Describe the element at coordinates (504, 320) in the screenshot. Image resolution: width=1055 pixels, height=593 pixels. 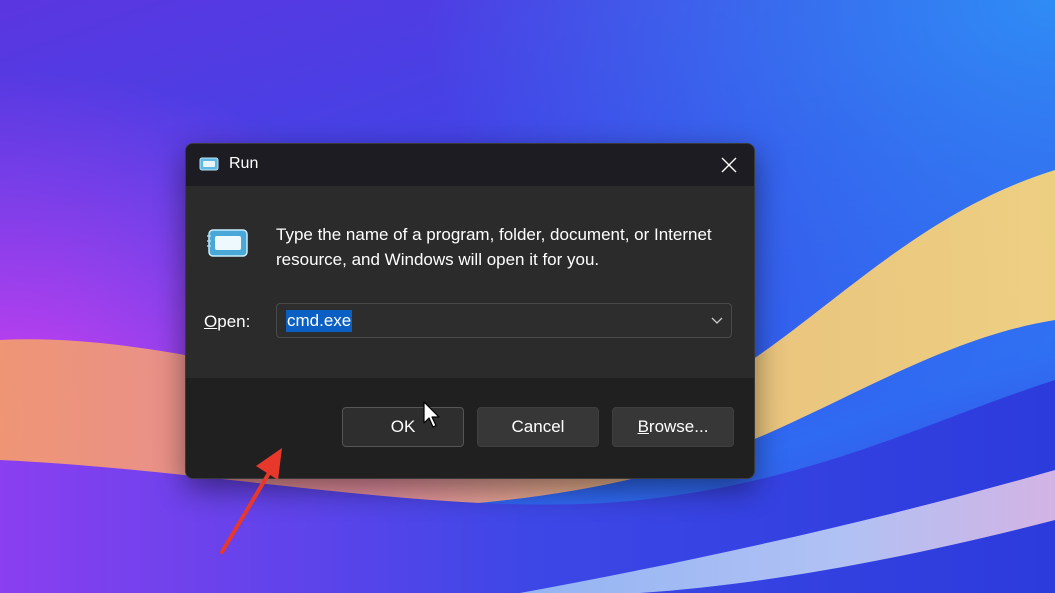
I see `open-combobox: cmd.exe` at that location.